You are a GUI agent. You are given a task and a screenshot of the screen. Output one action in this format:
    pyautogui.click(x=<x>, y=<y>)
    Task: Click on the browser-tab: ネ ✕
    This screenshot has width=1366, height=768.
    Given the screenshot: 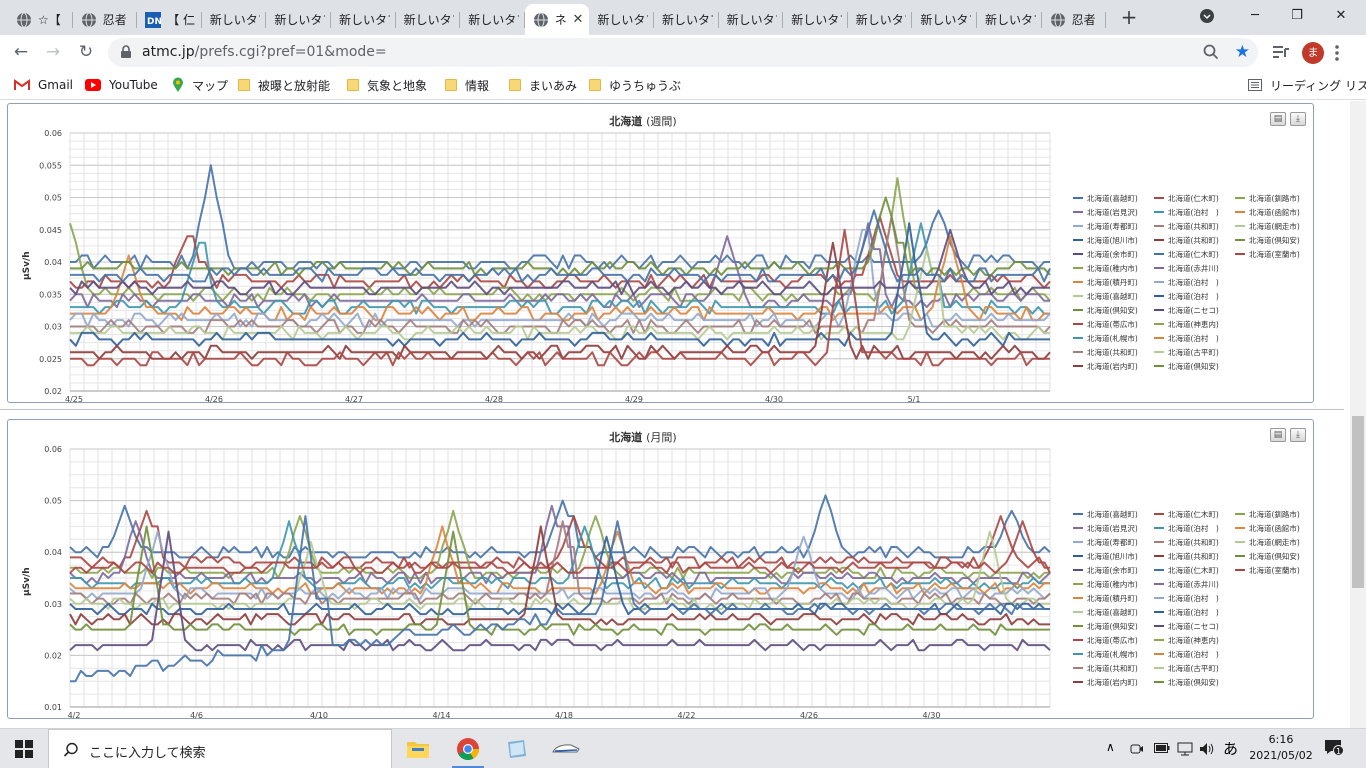 What is the action you would take?
    pyautogui.click(x=557, y=19)
    